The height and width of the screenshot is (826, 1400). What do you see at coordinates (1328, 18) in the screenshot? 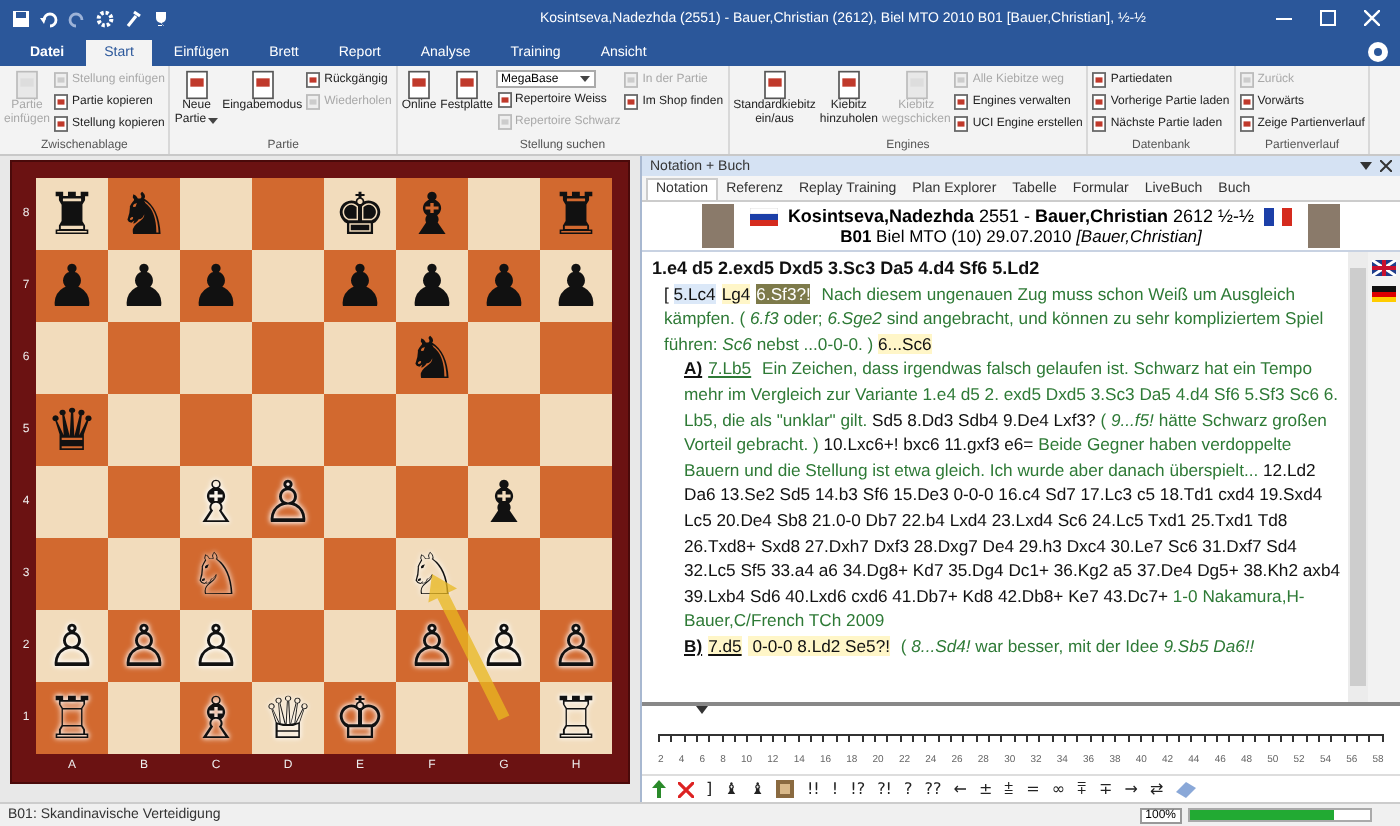
I see `maximize-icon` at bounding box center [1328, 18].